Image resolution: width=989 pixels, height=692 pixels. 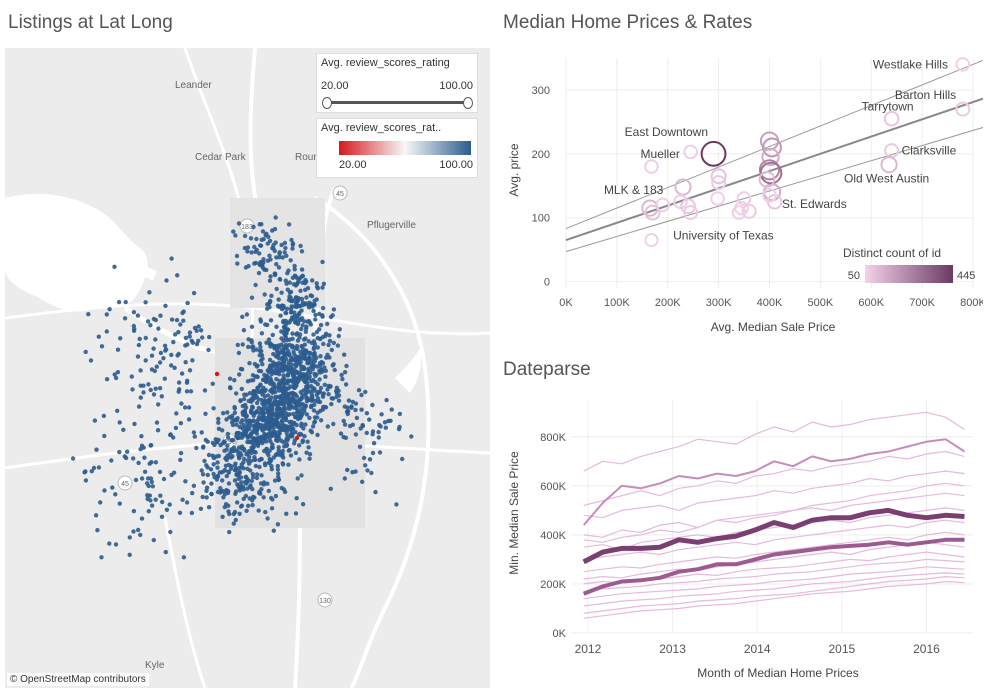 What do you see at coordinates (651, 240) in the screenshot?
I see `scatter-point` at bounding box center [651, 240].